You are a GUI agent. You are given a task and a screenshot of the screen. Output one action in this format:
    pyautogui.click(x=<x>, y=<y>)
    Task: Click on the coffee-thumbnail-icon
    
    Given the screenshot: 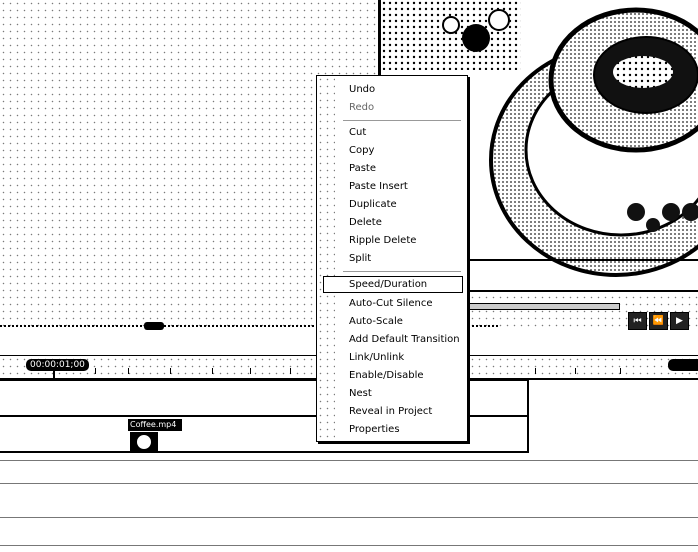 What is the action you would take?
    pyautogui.click(x=144, y=442)
    